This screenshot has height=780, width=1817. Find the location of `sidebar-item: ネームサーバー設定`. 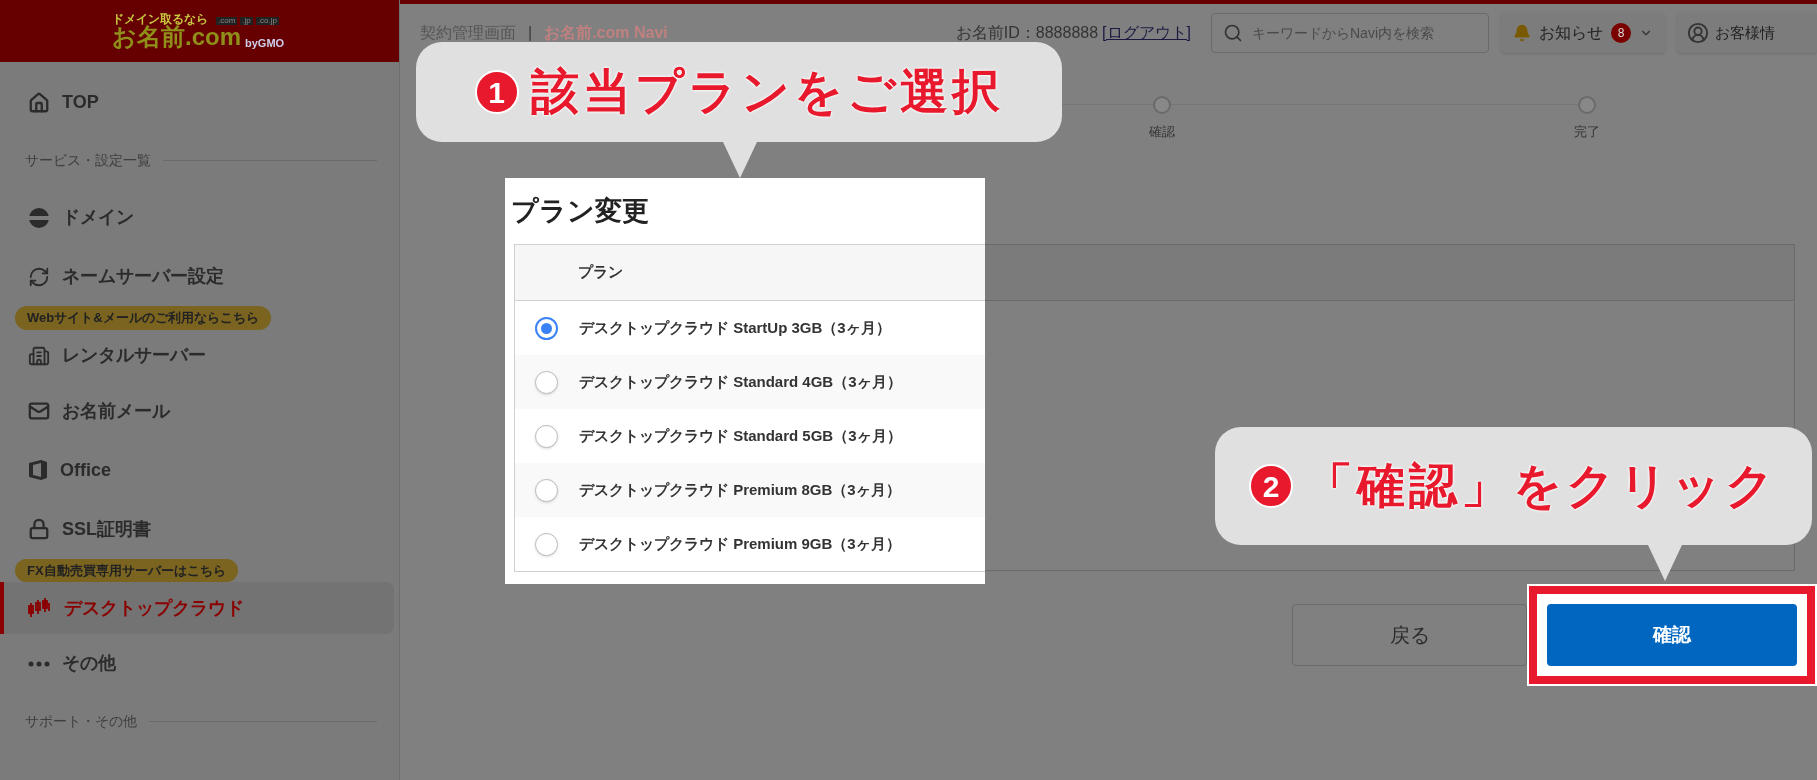

sidebar-item: ネームサーバー設定 is located at coordinates (197, 276).